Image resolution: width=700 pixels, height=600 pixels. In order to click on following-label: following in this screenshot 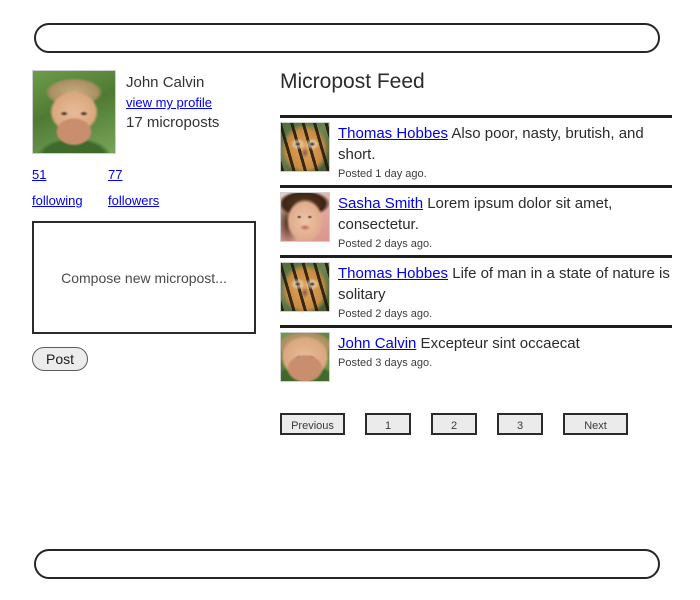, I will do `click(70, 201)`.